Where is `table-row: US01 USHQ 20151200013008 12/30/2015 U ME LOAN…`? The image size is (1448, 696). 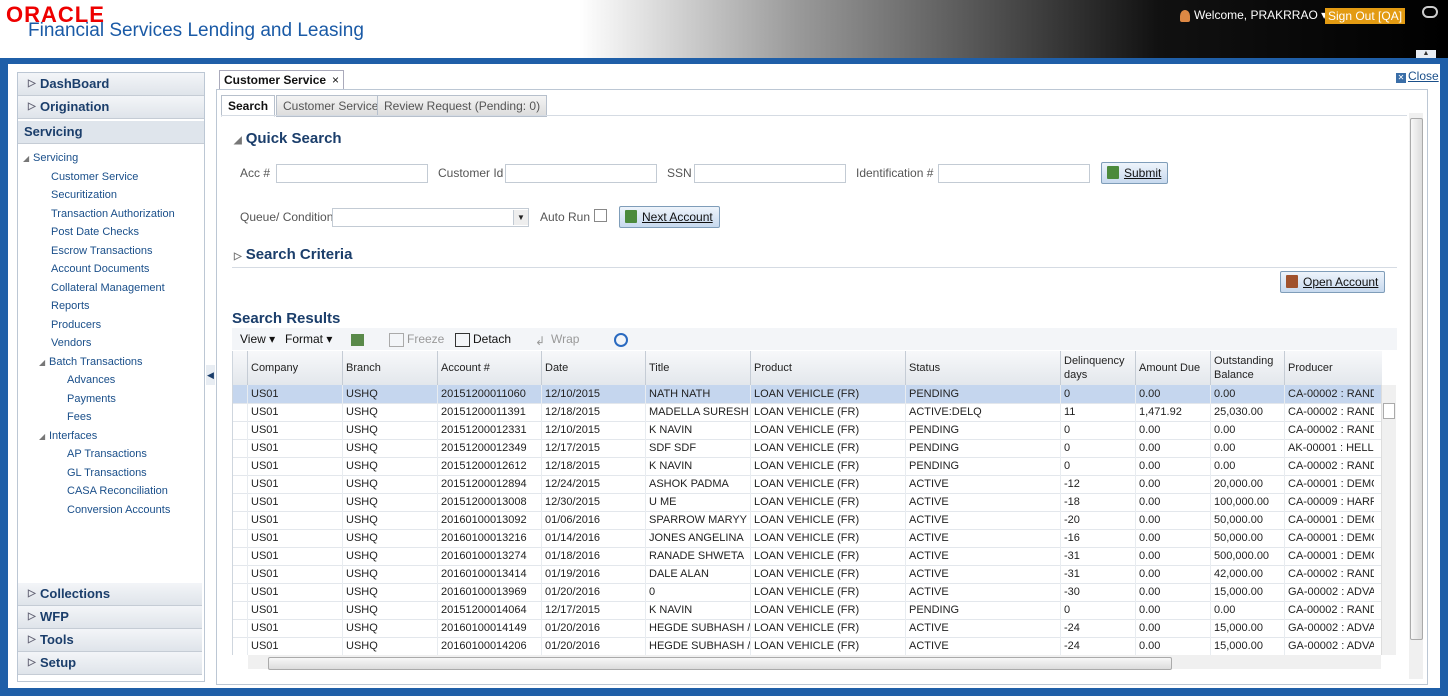
table-row: US01 USHQ 20151200013008 12/30/2015 U ME LOAN… is located at coordinates (807, 502).